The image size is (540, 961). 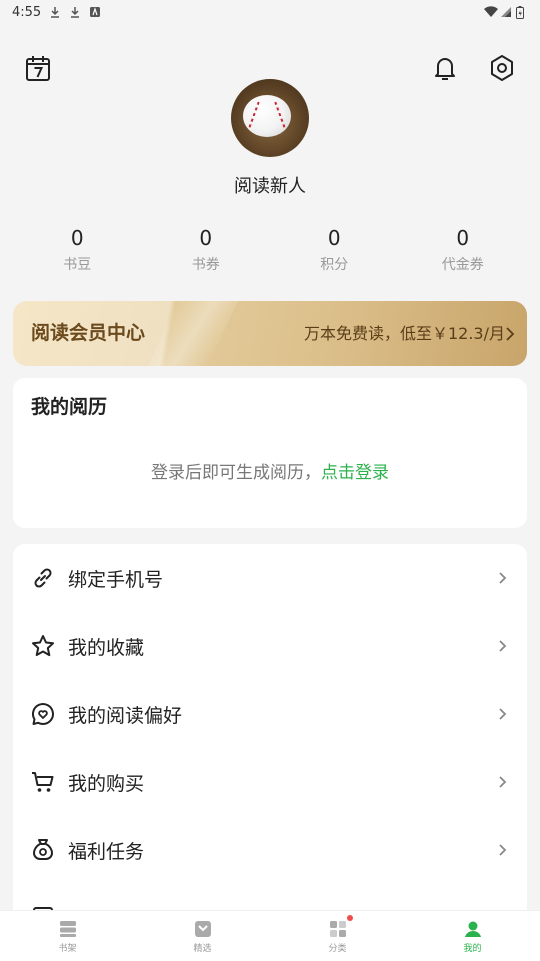 I want to click on category-icon, so click(x=338, y=929).